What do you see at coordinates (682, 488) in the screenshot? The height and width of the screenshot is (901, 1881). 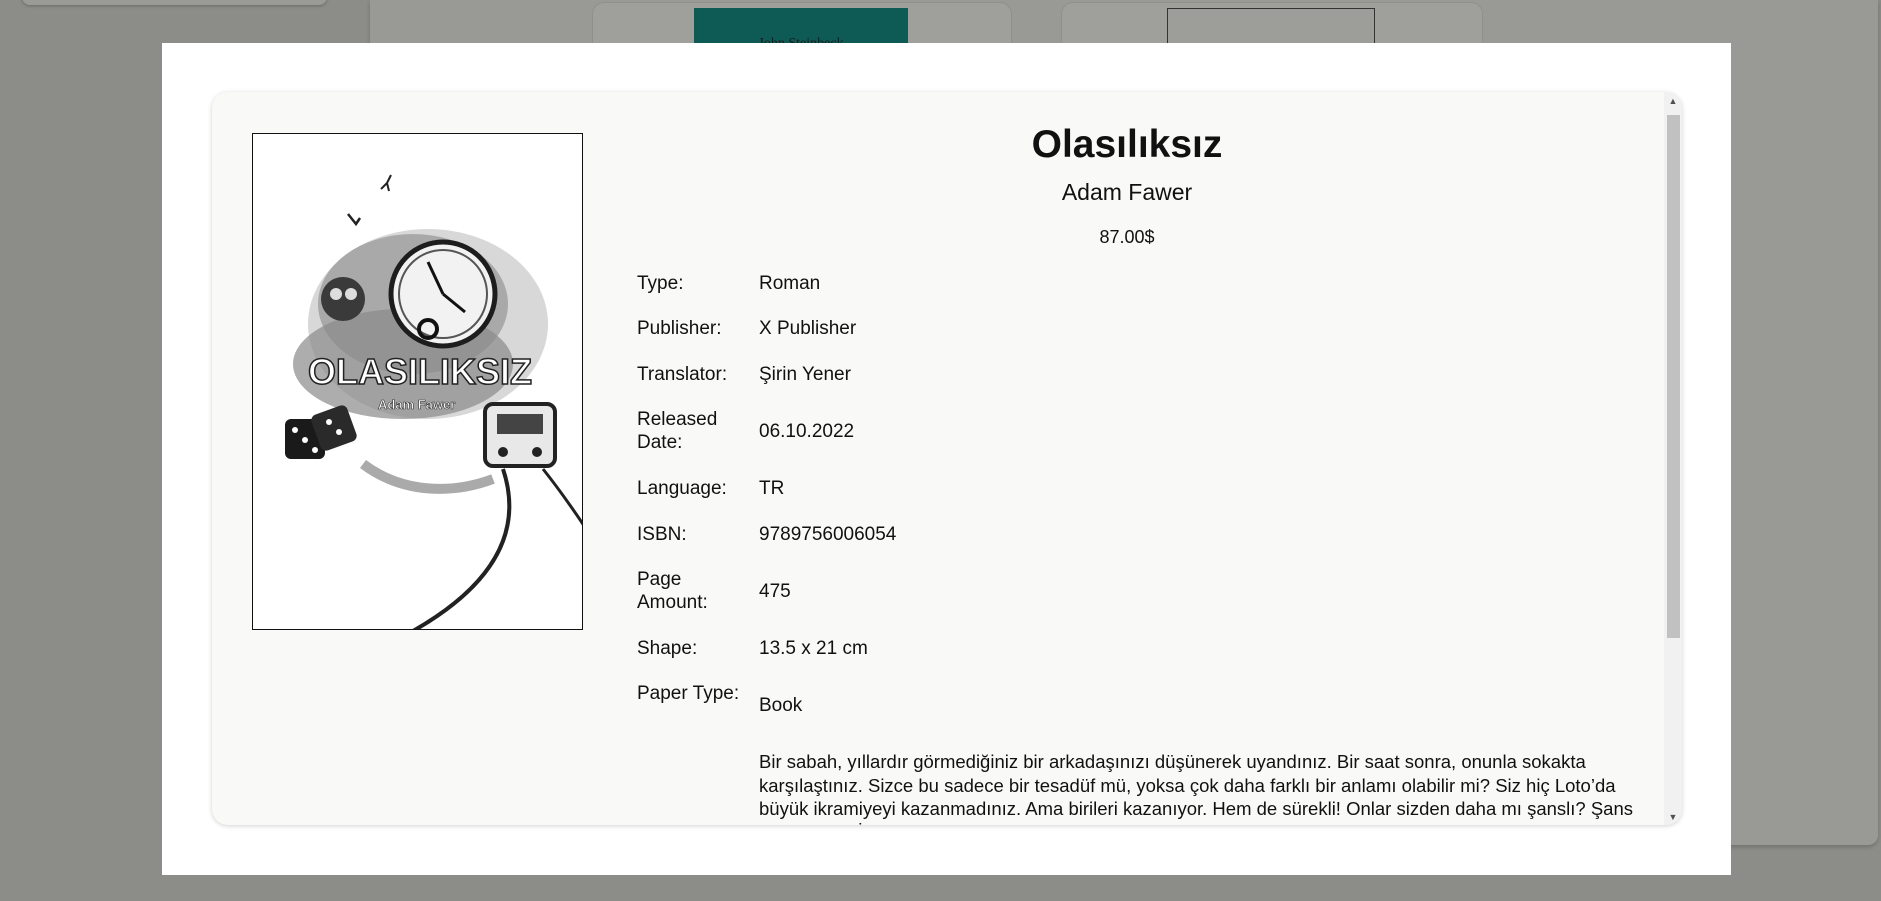 I see `spec-label: Language:` at bounding box center [682, 488].